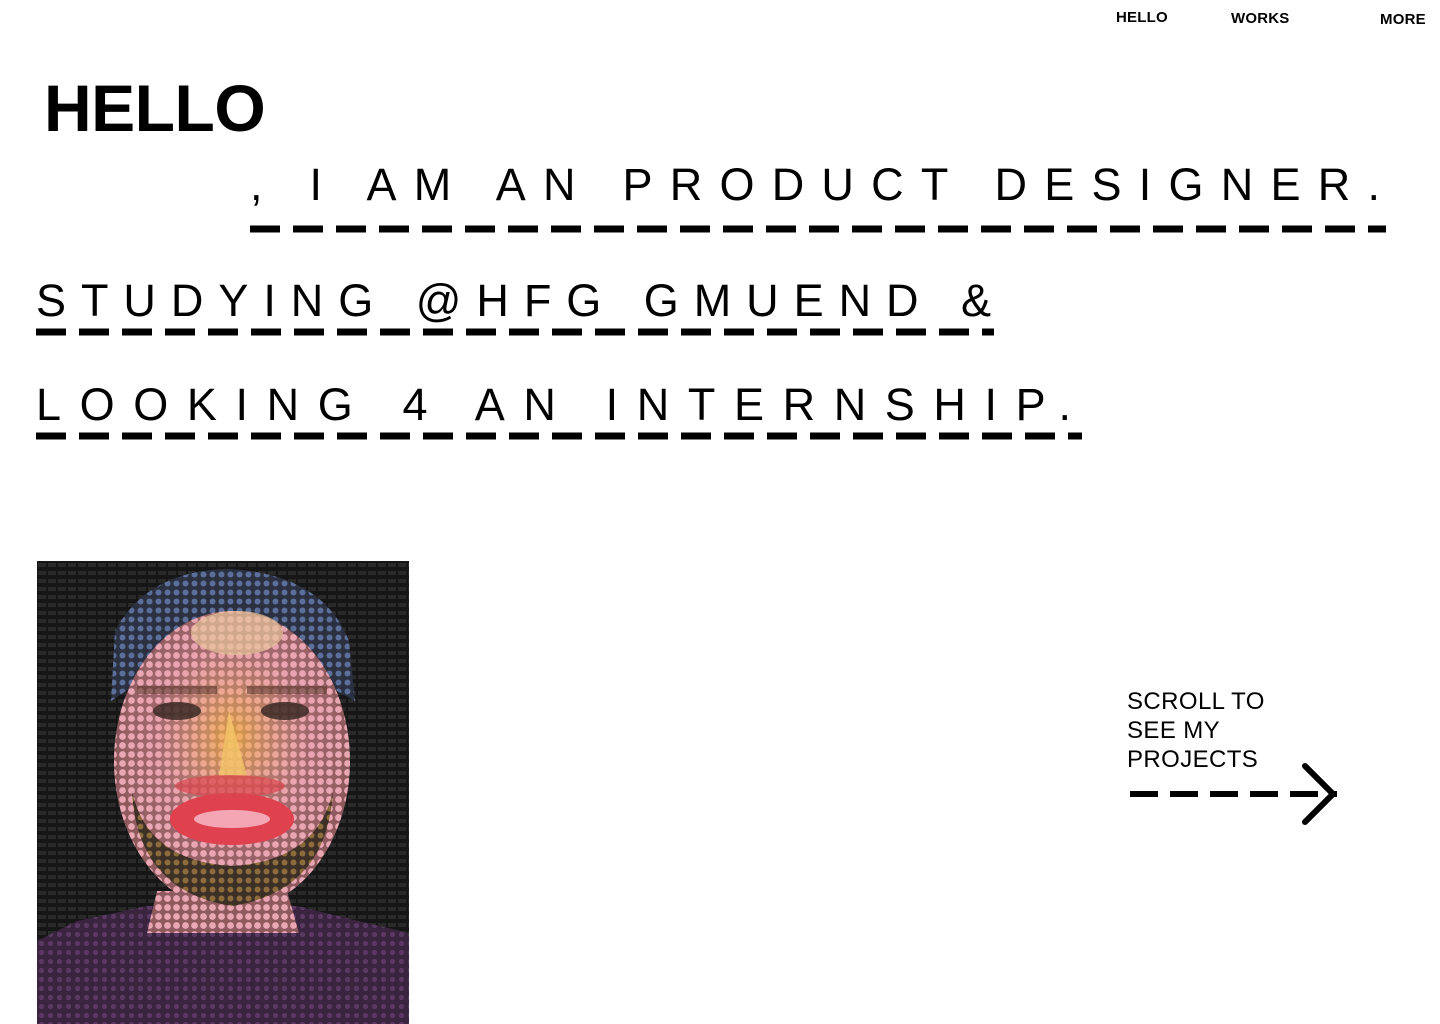 This screenshot has height=1024, width=1440. Describe the element at coordinates (1142, 17) in the screenshot. I see `nav-link-hello: HELLO` at that location.